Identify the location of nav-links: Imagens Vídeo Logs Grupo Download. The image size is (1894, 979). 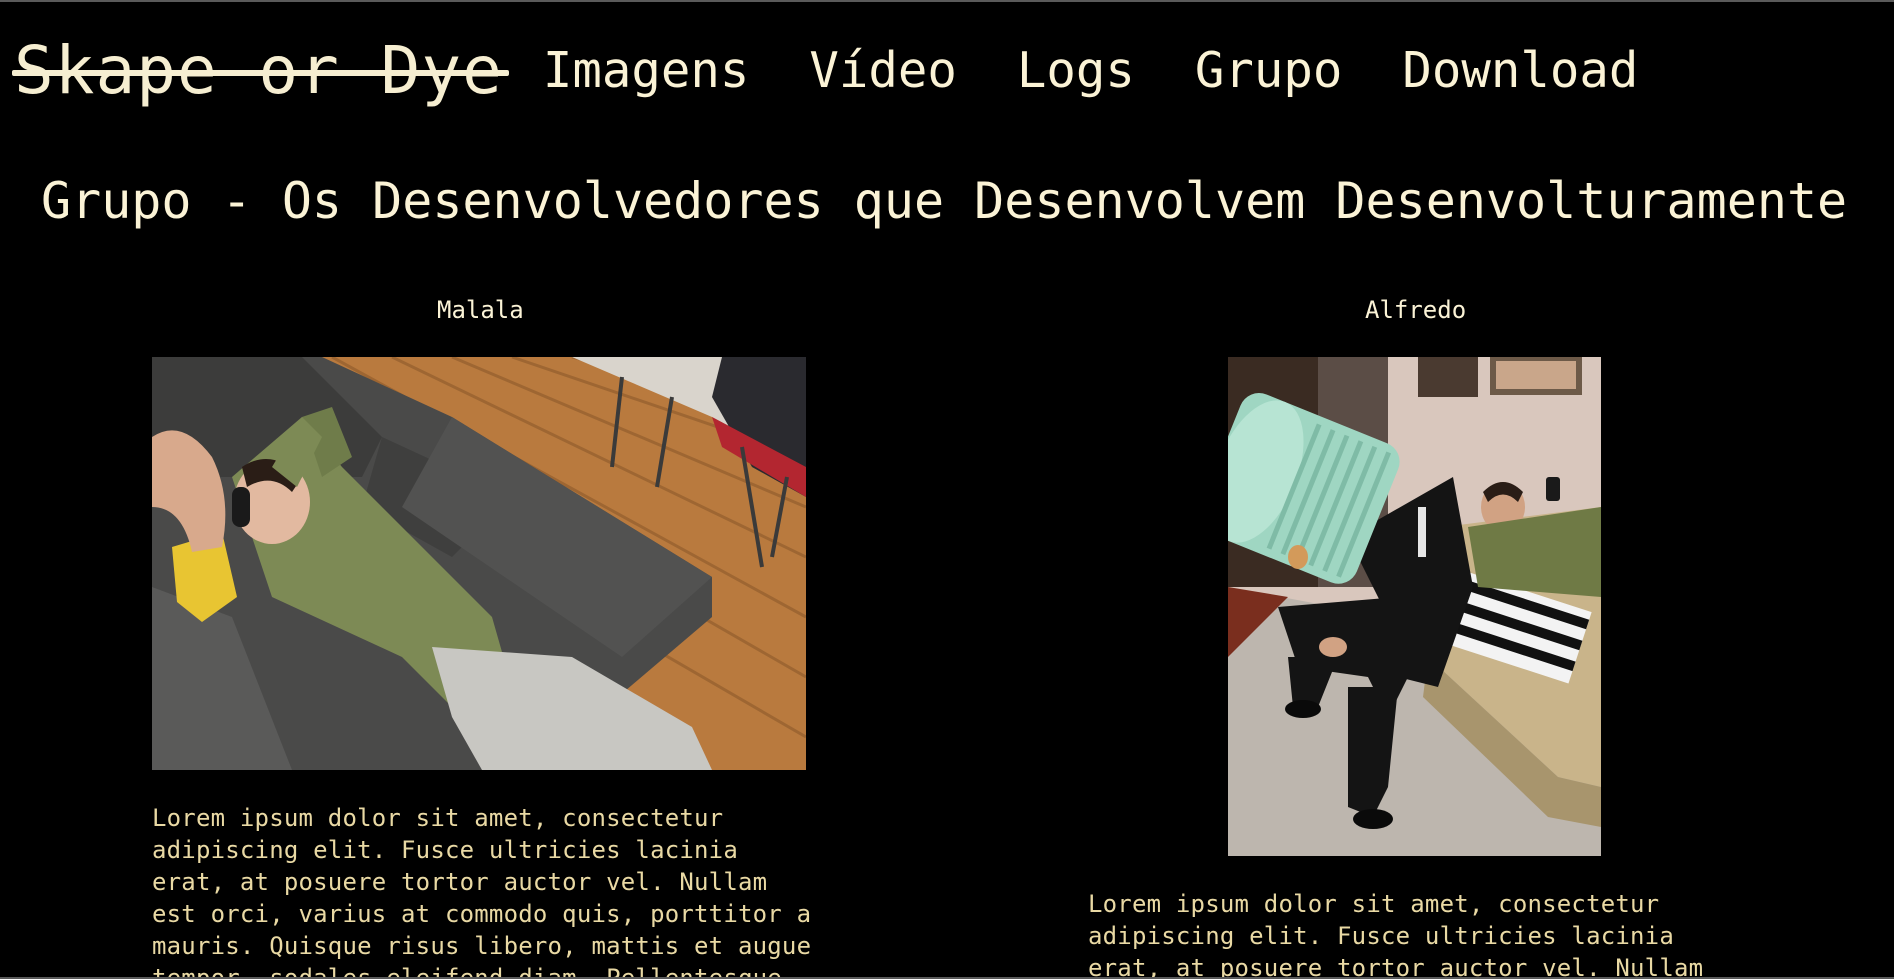
(1121, 70).